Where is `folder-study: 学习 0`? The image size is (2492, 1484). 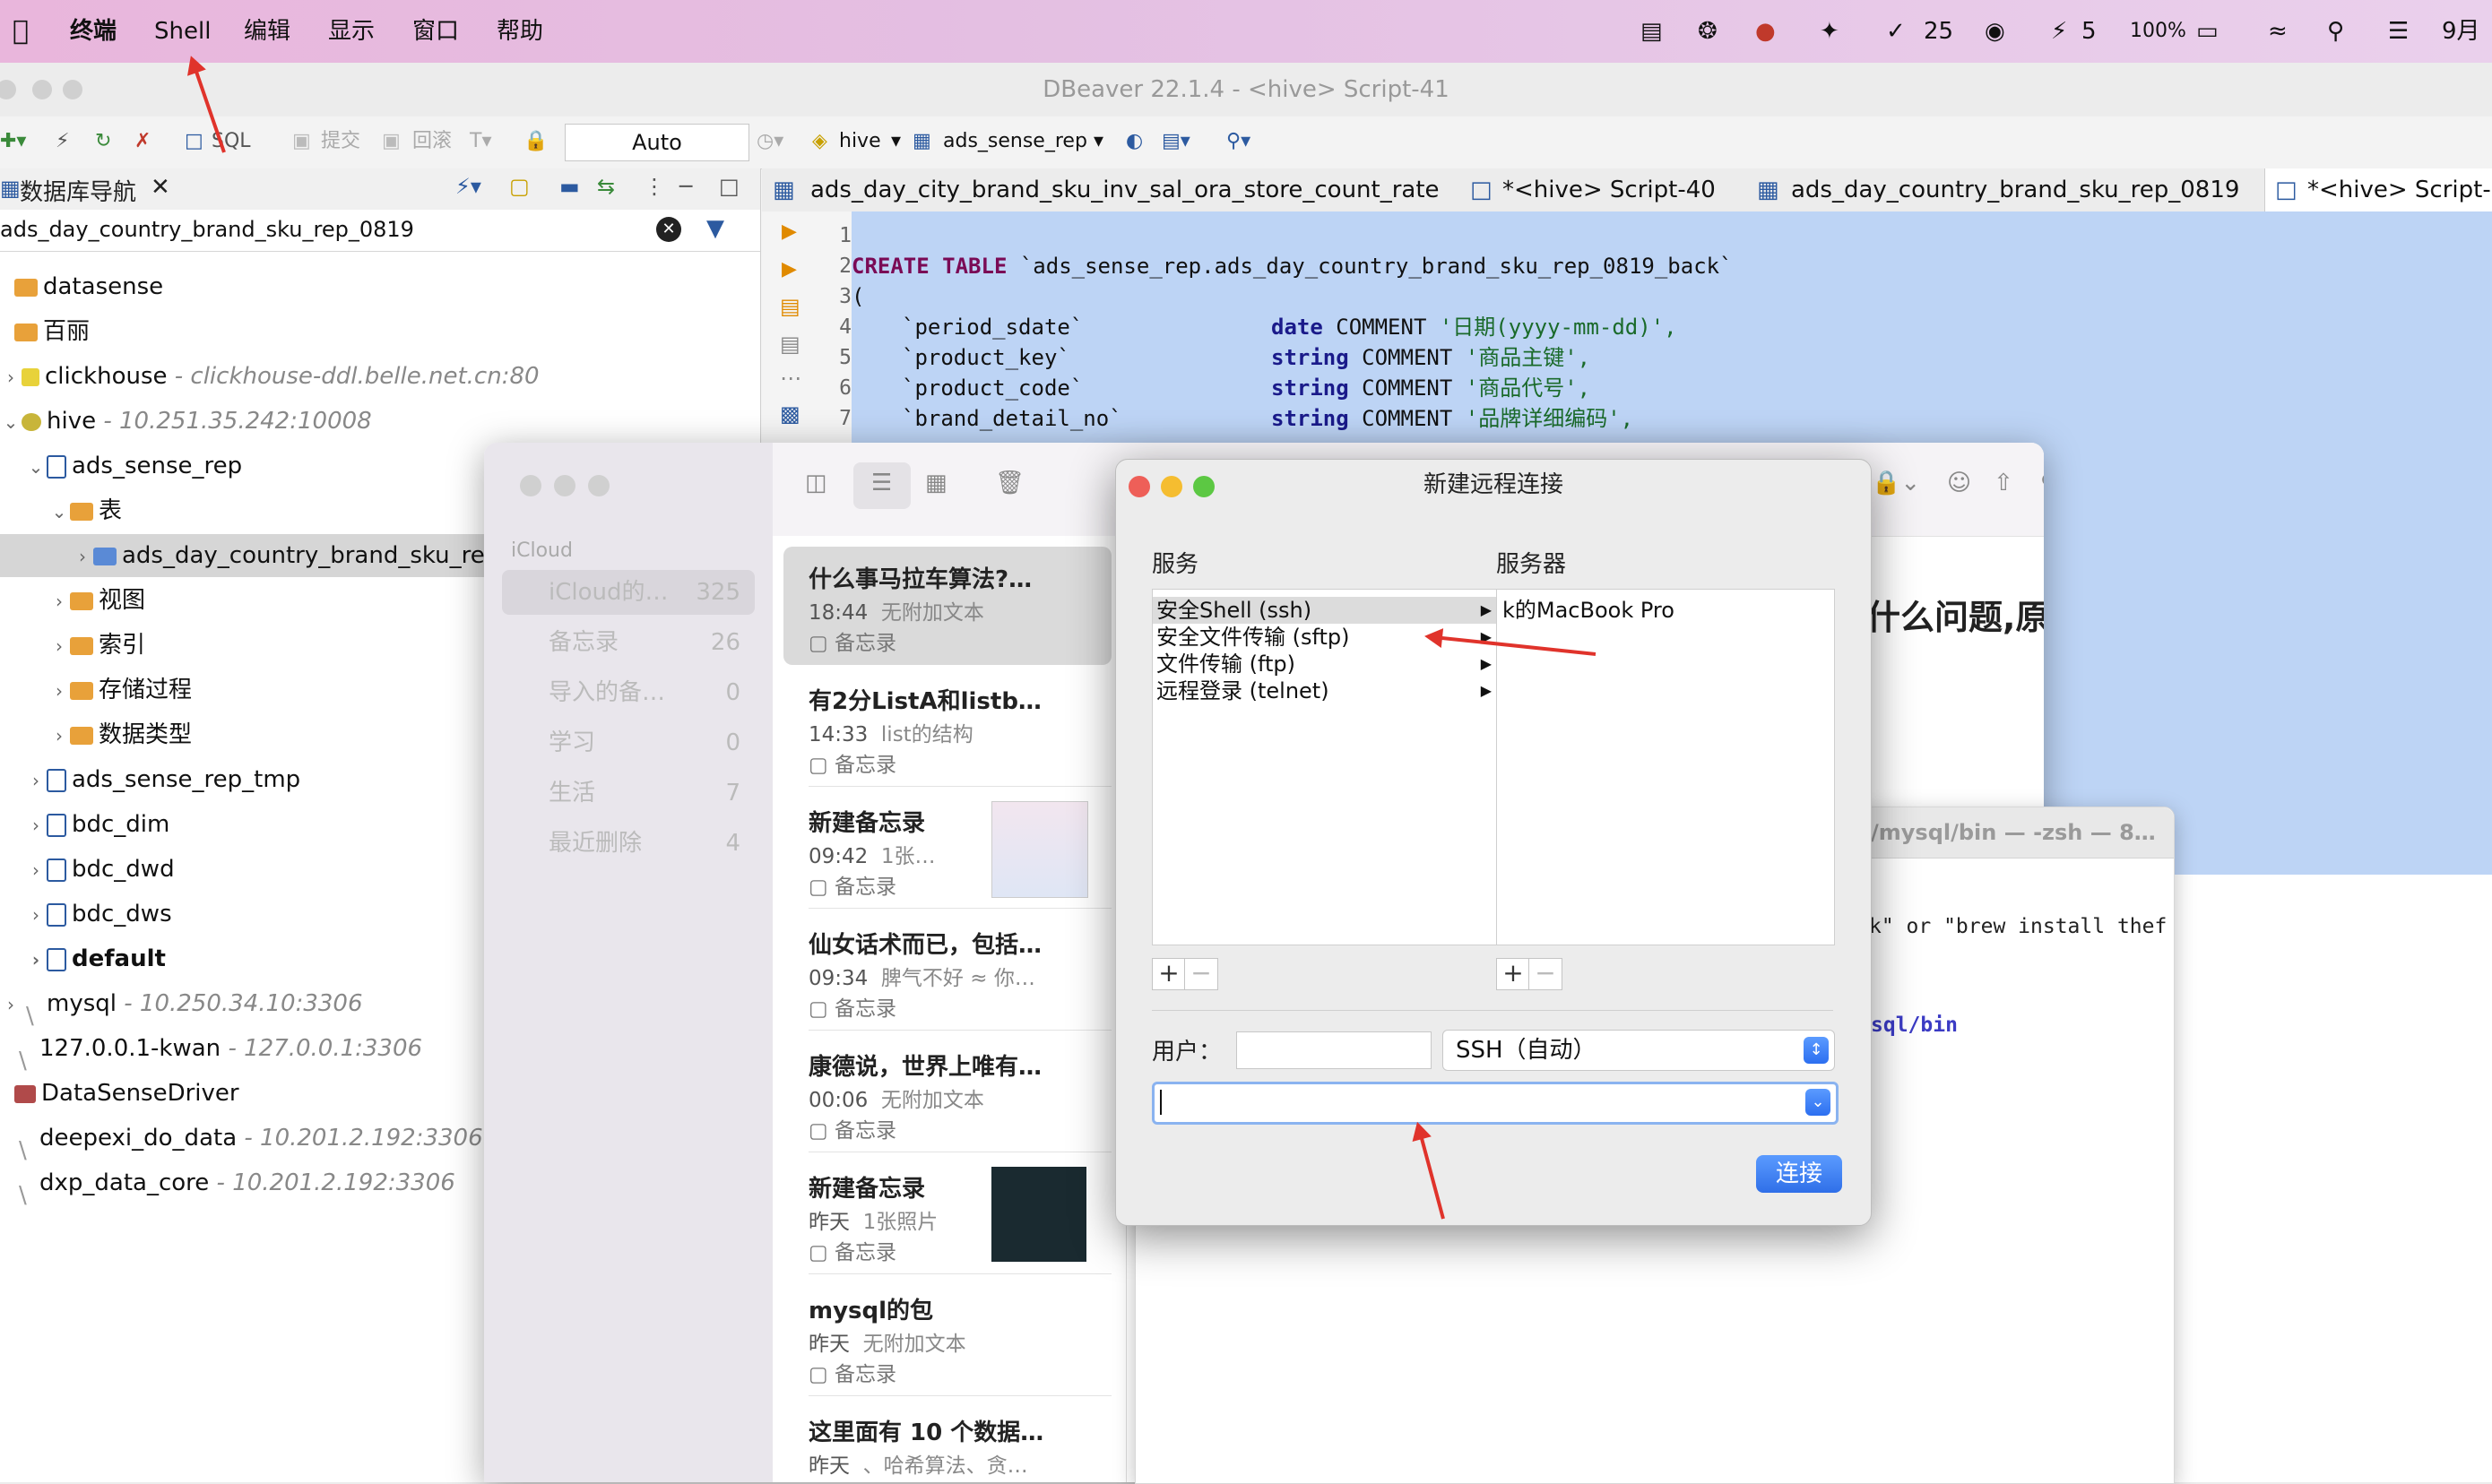
folder-study: 学习 0 is located at coordinates (628, 742).